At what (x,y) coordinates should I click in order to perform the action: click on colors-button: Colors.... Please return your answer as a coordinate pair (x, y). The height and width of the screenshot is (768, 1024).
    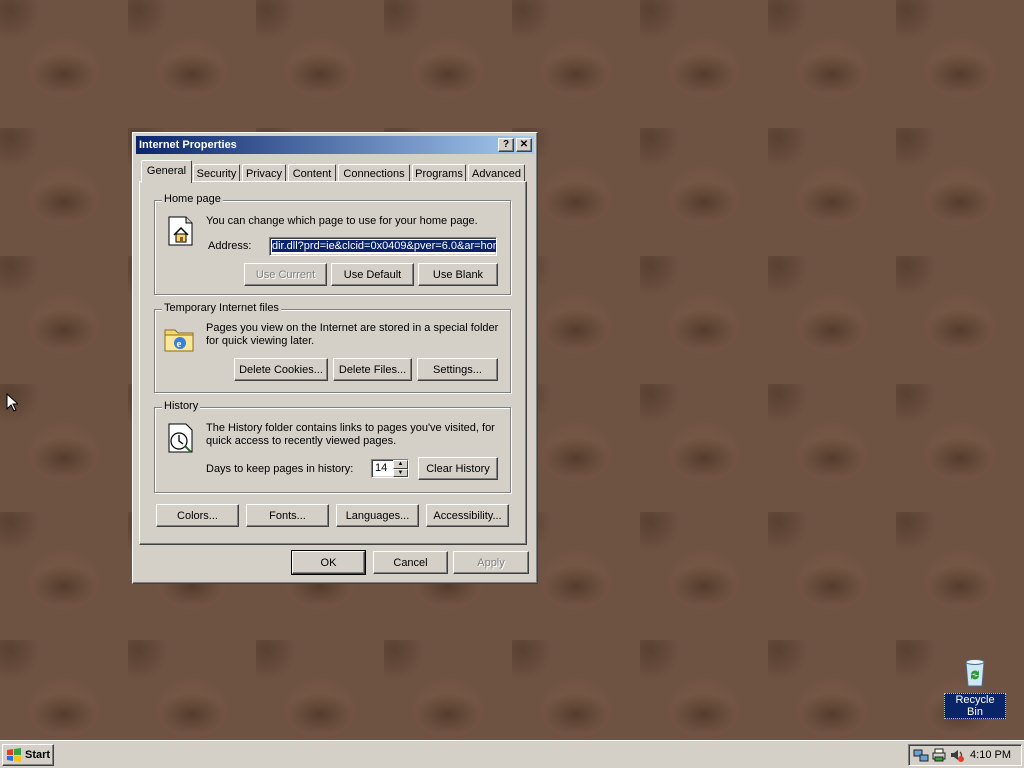
    Looking at the image, I should click on (197, 515).